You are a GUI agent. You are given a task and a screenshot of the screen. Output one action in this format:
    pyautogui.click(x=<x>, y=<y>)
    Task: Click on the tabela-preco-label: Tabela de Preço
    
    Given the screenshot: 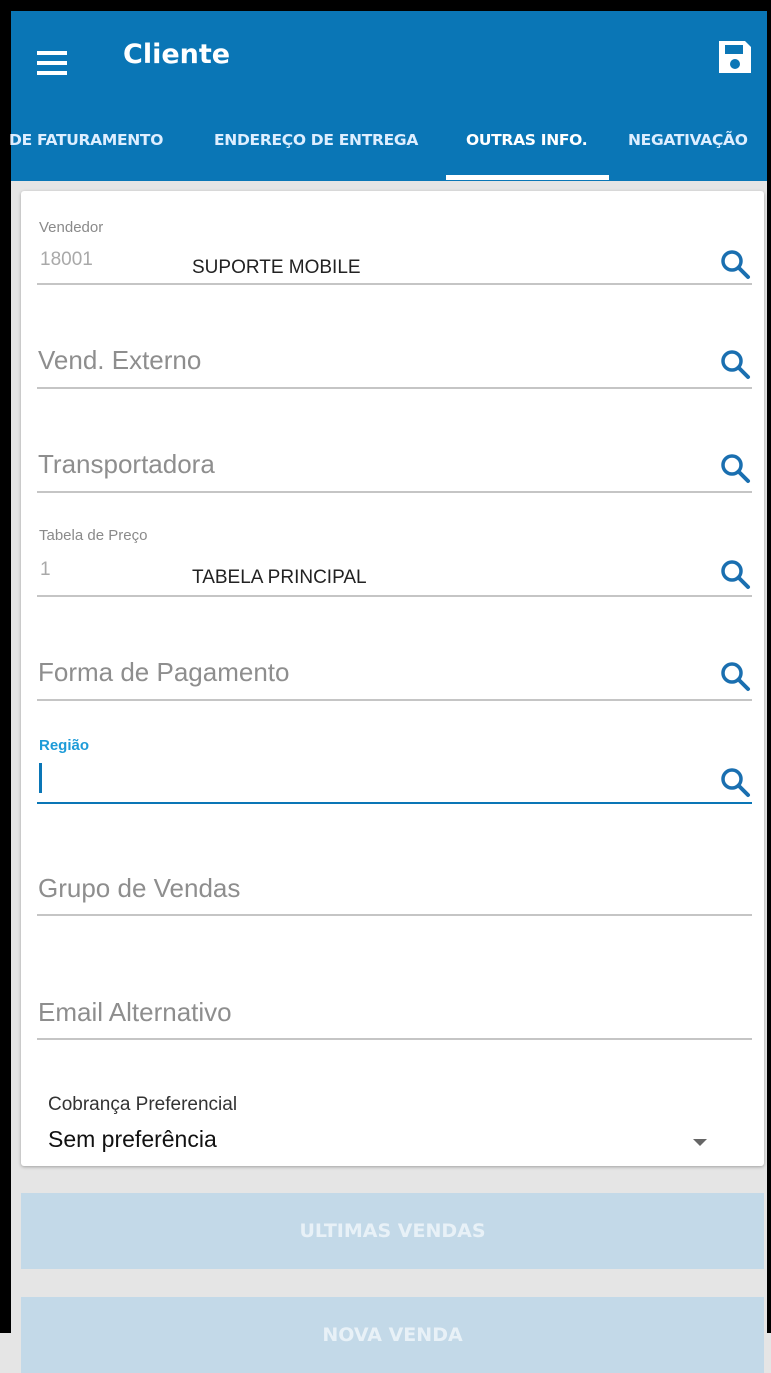 What is the action you would take?
    pyautogui.click(x=93, y=535)
    